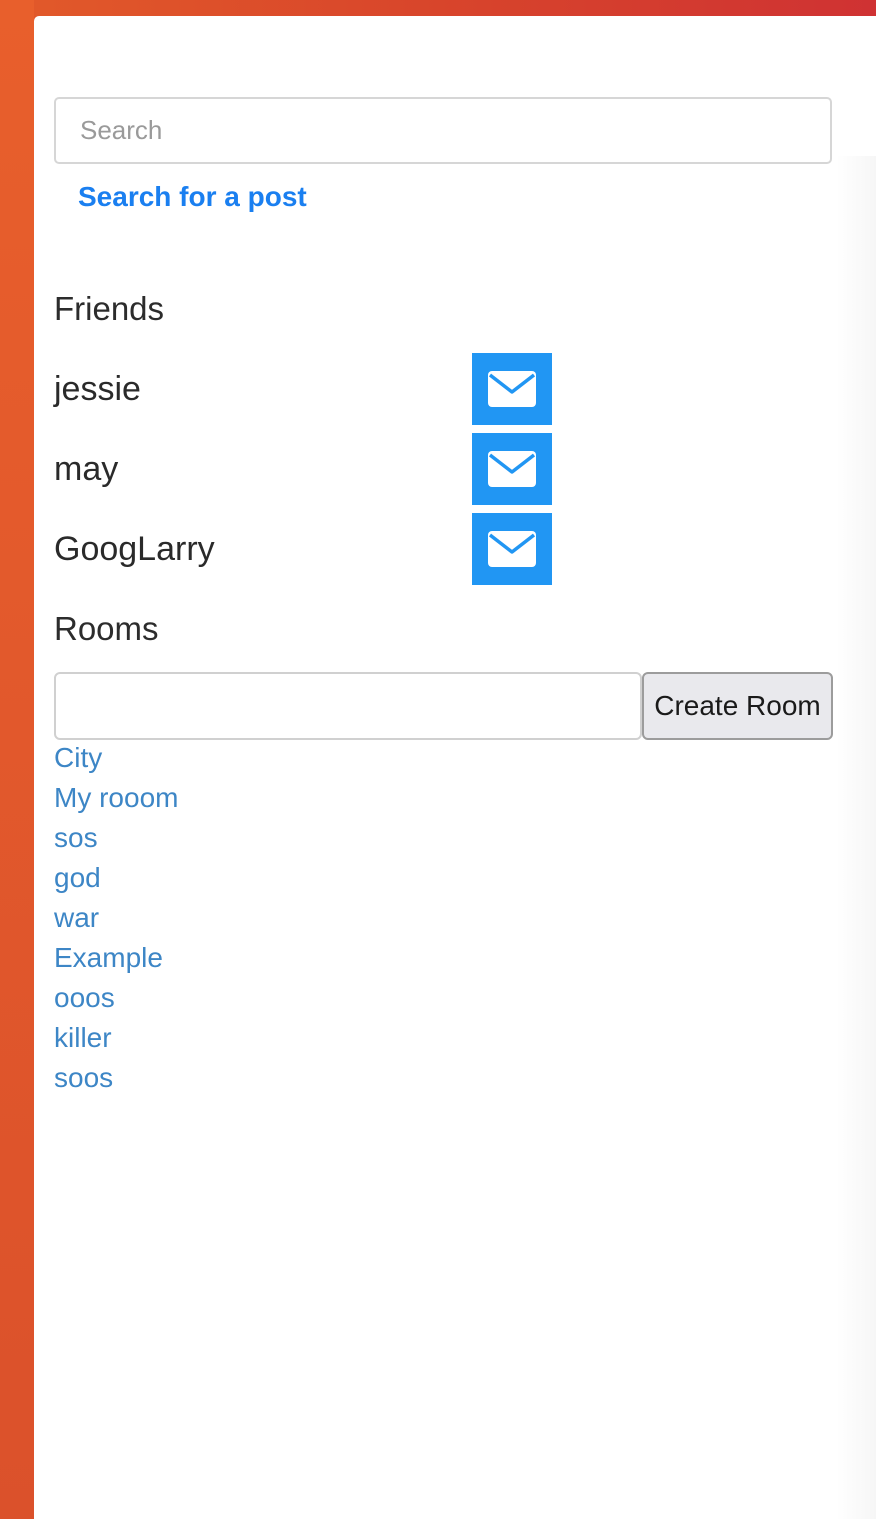 This screenshot has height=1519, width=876. I want to click on room-link: killer, so click(83, 1037).